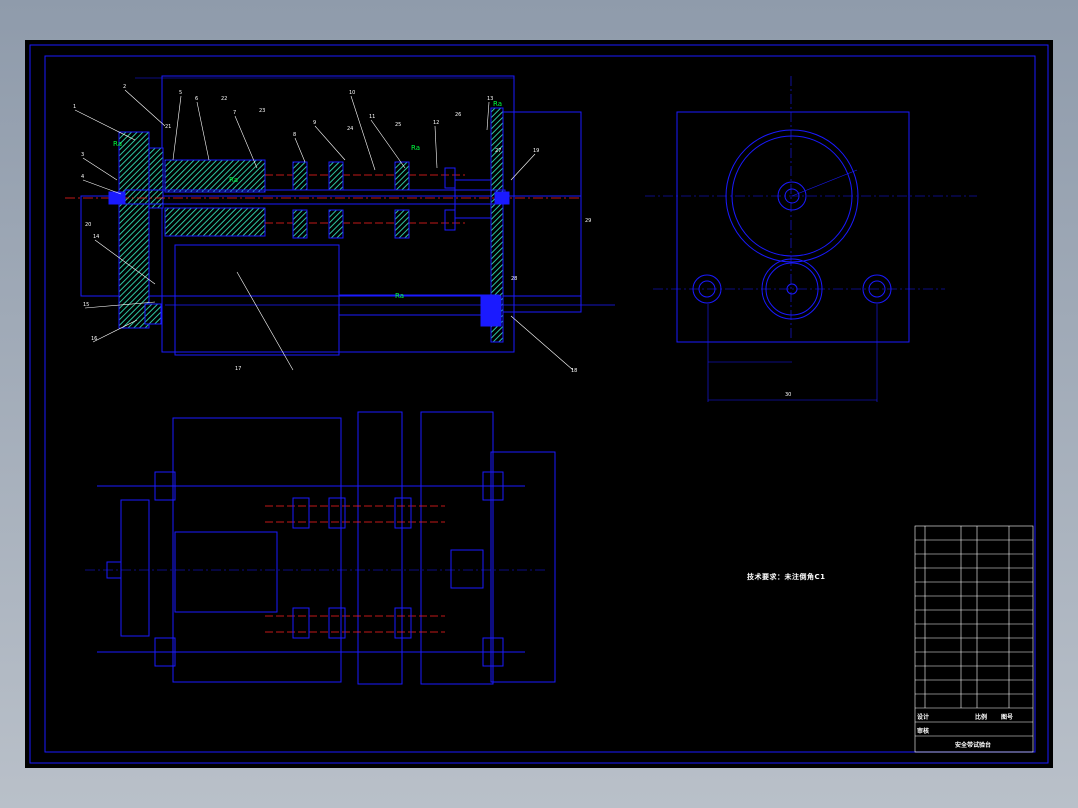  I want to click on title-block-check-label: 审核, so click(923, 731).